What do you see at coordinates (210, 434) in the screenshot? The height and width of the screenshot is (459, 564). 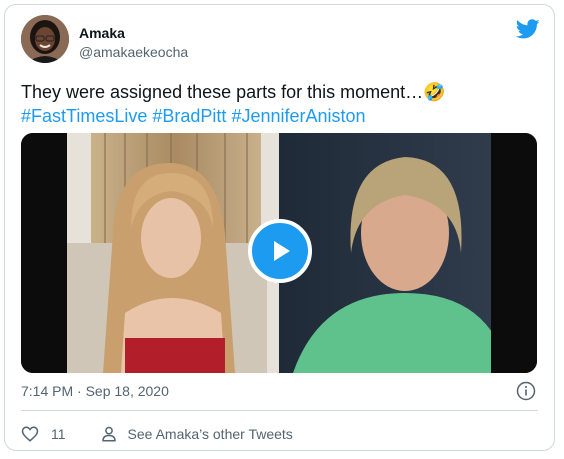 I see `see-other-tweets-label: See Amaka’s other Tweets` at bounding box center [210, 434].